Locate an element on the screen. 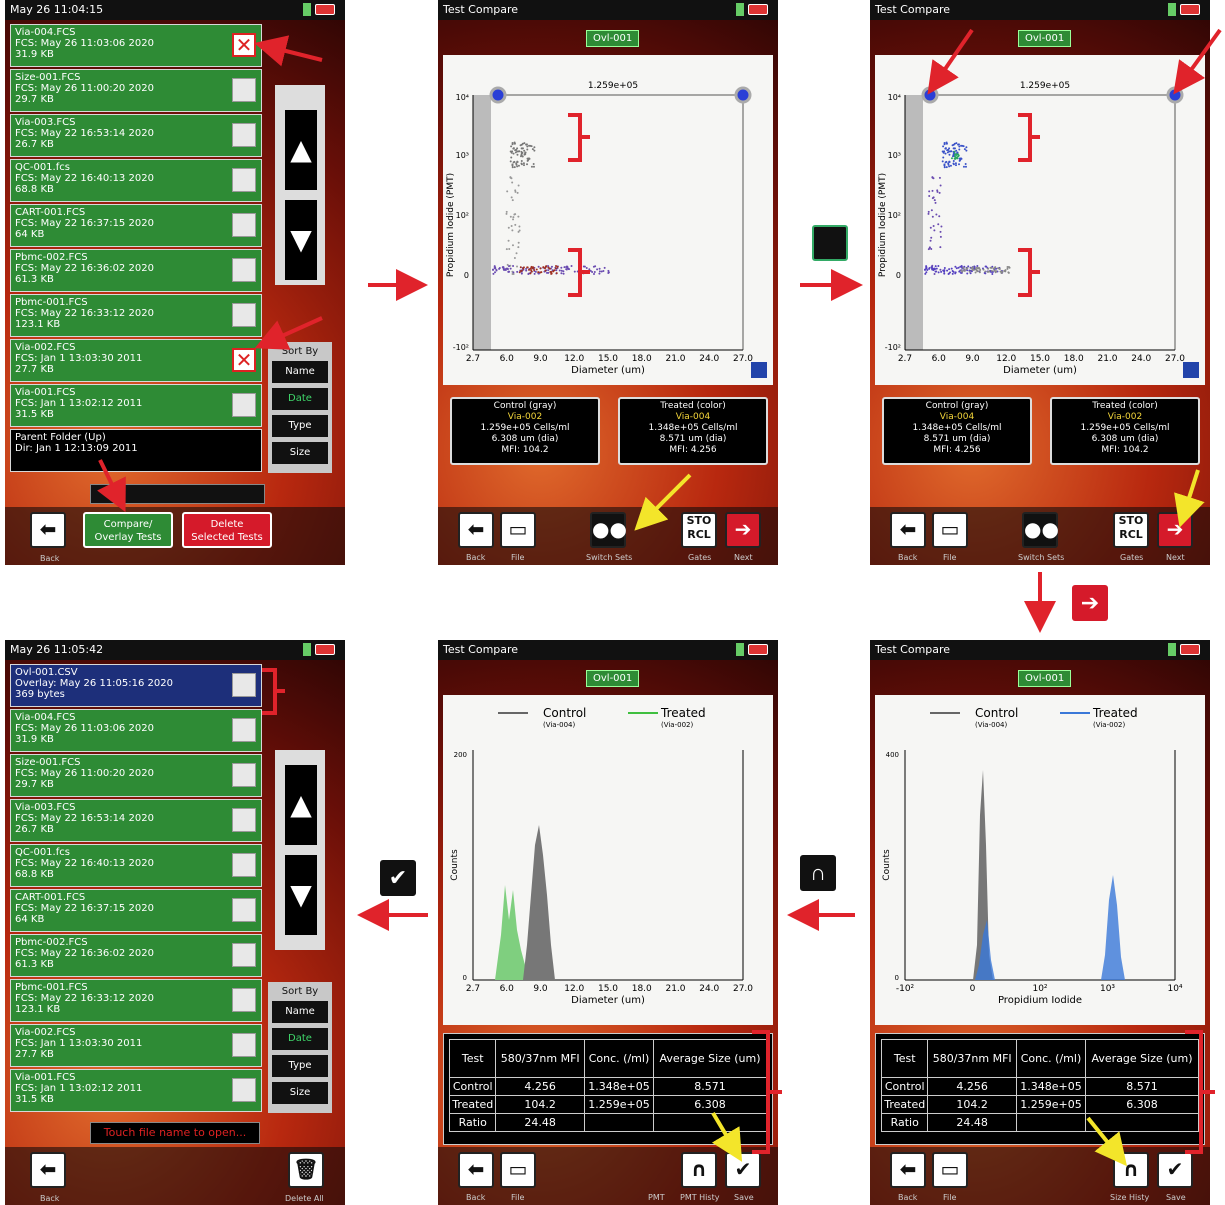 This screenshot has width=1225, height=1205. pmt-histogram-button: ∩ is located at coordinates (699, 1170).